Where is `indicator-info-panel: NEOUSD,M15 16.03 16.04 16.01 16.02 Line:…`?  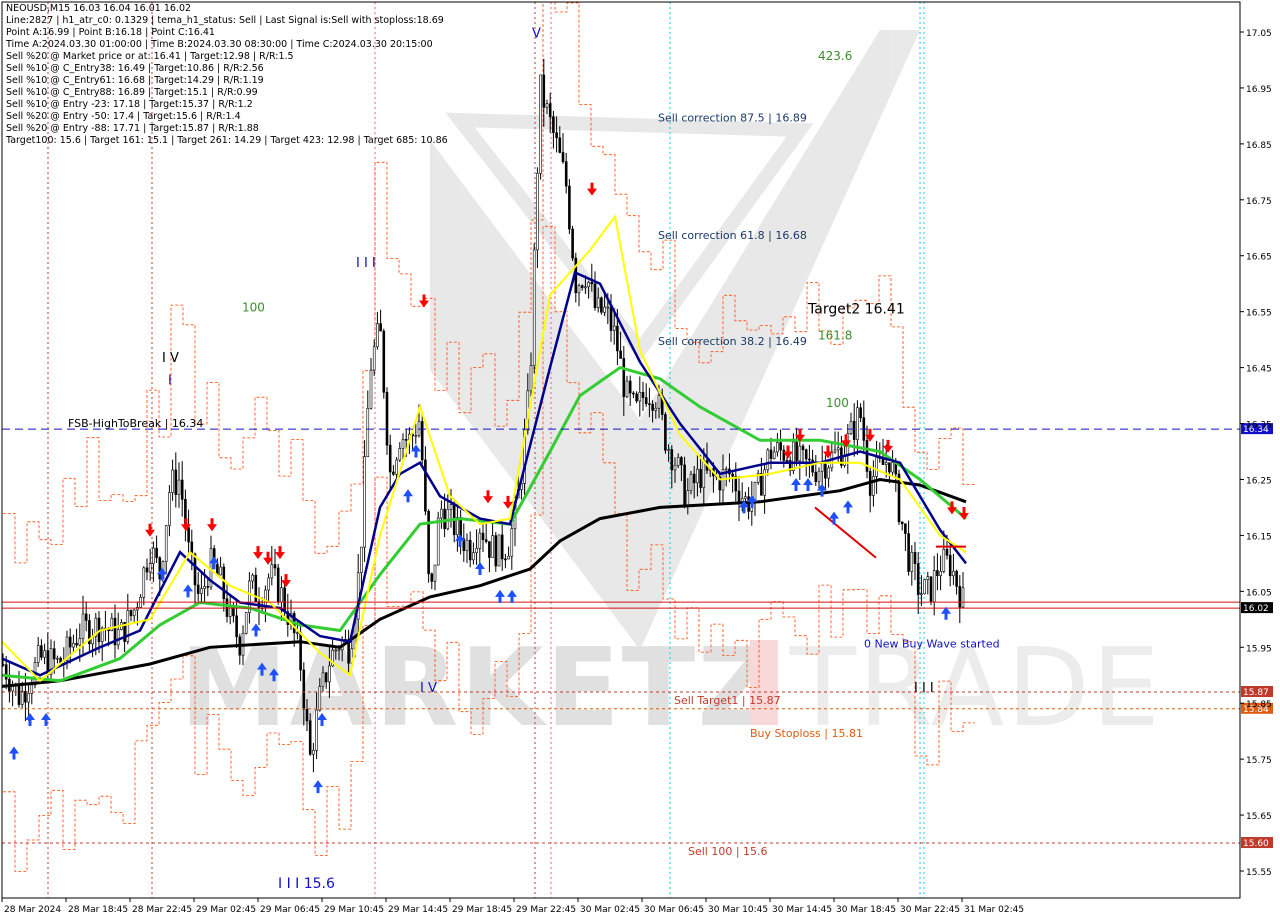
indicator-info-panel: NEOUSD,M15 16.03 16.04 16.01 16.02 Line:… is located at coordinates (227, 75).